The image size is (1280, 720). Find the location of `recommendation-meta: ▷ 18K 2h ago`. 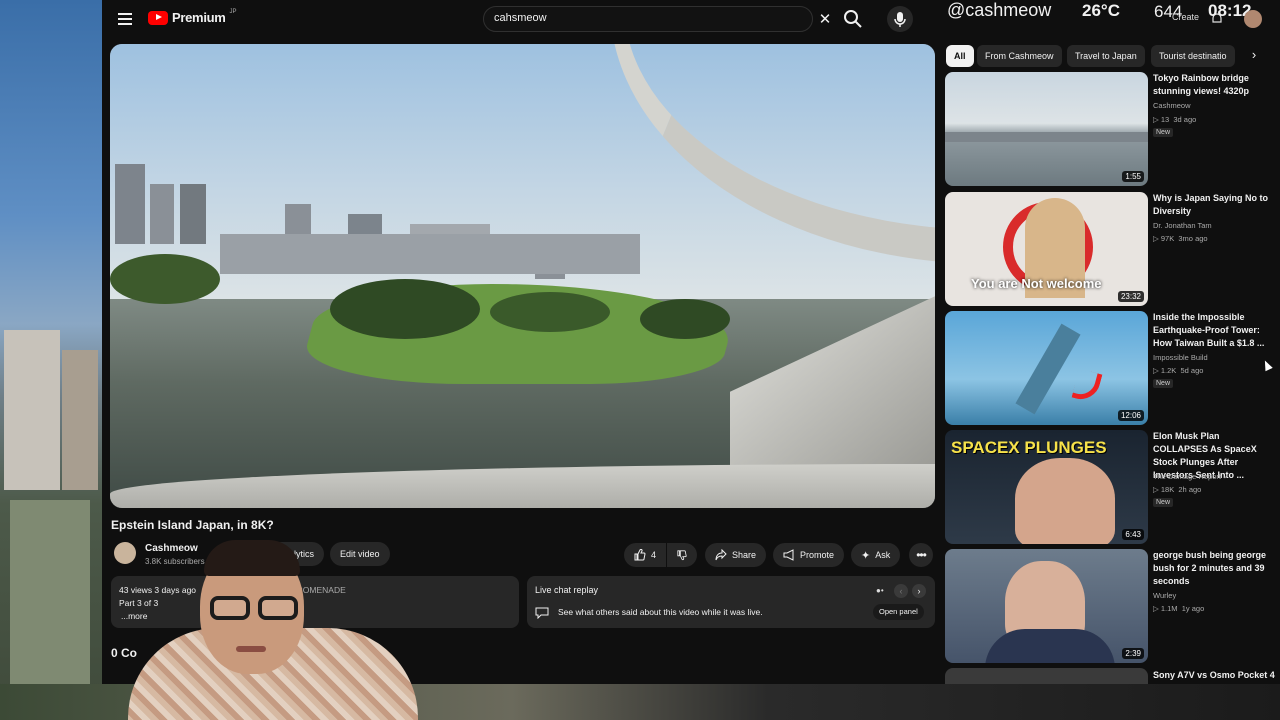

recommendation-meta: ▷ 18K 2h ago is located at coordinates (1177, 489).